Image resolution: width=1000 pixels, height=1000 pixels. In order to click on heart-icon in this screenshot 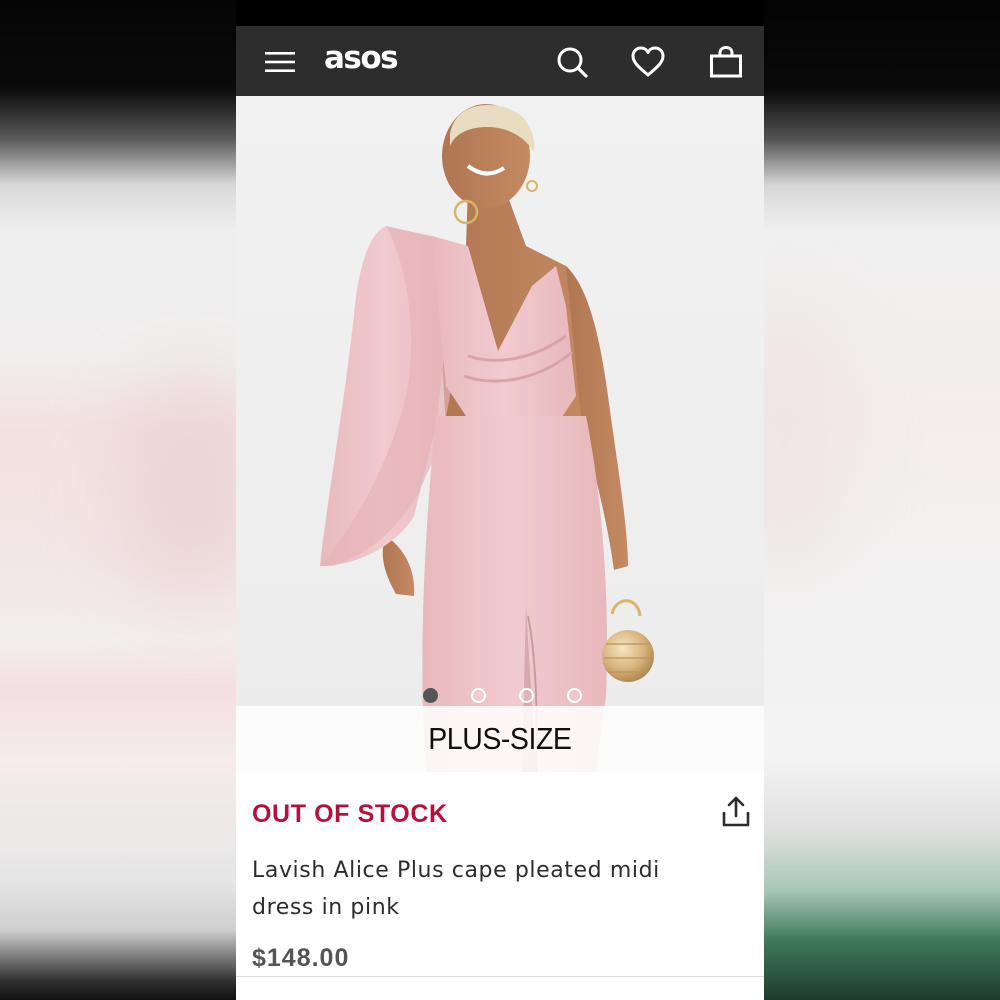, I will do `click(648, 61)`.